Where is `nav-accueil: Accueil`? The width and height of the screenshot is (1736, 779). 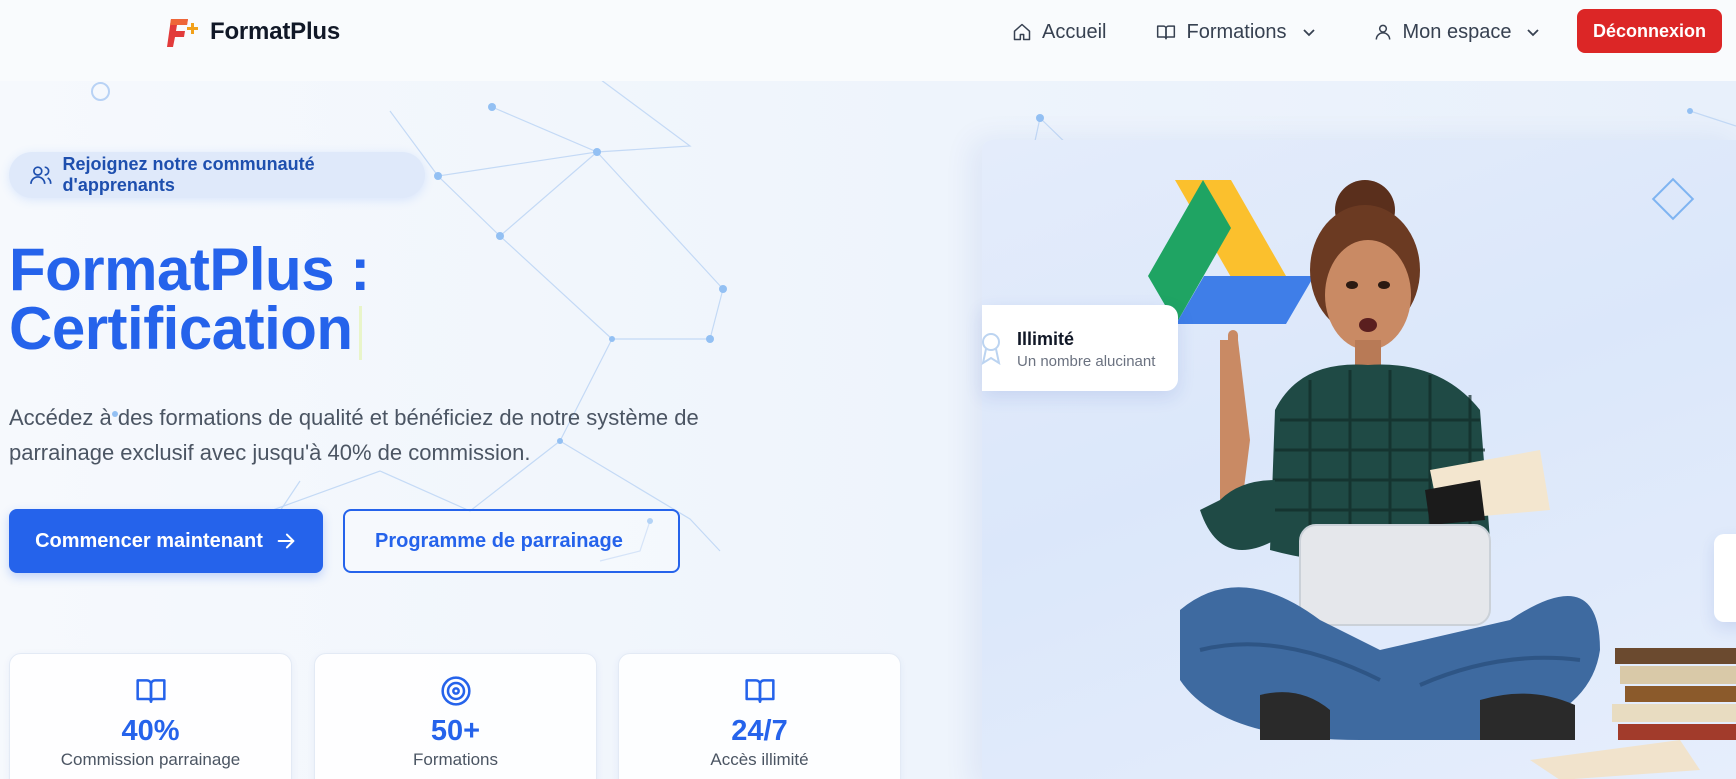
nav-accueil: Accueil is located at coordinates (1059, 32).